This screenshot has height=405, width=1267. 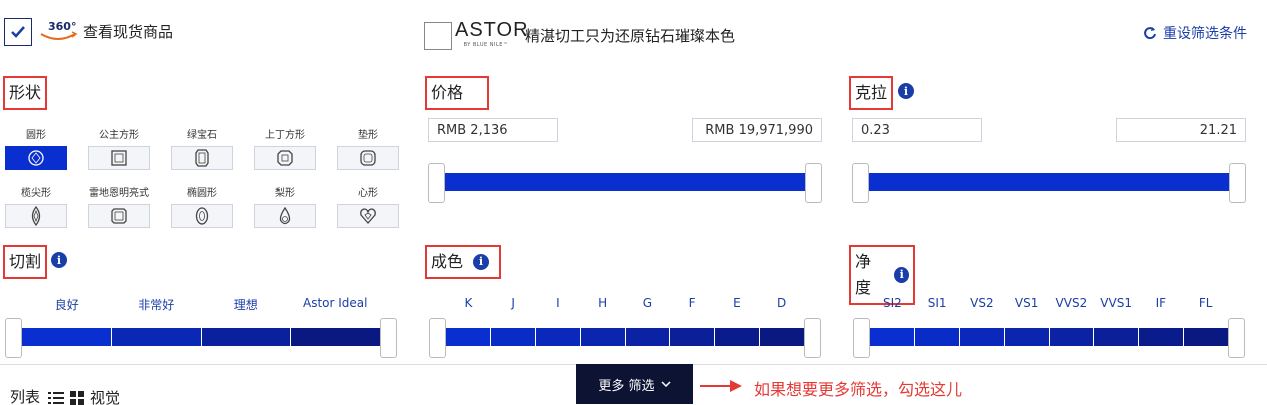 I want to click on color-tick: J, so click(x=513, y=303).